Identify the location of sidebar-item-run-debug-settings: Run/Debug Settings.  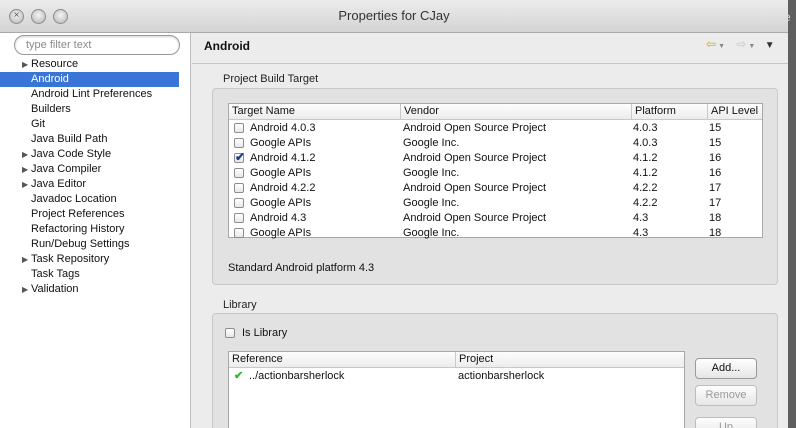
(95, 244).